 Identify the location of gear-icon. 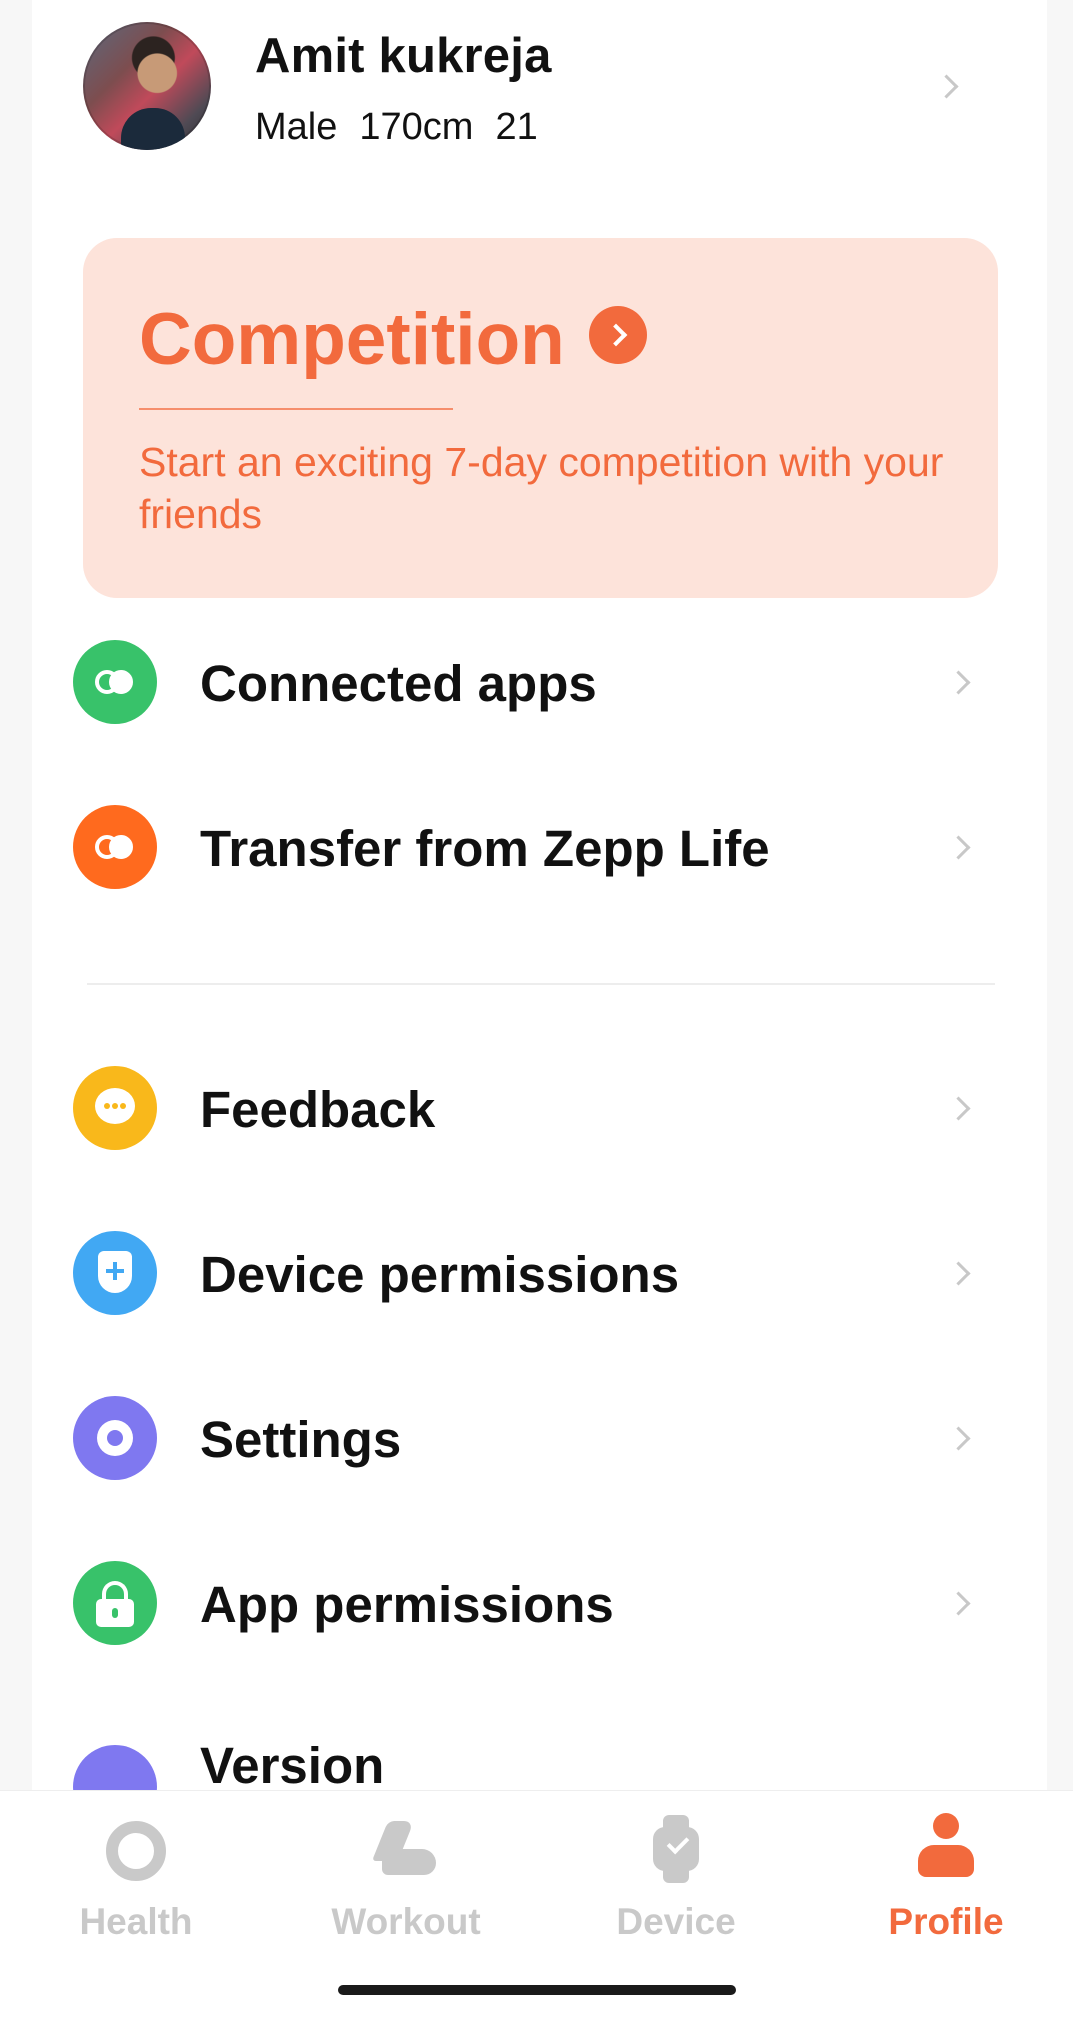
(115, 1438).